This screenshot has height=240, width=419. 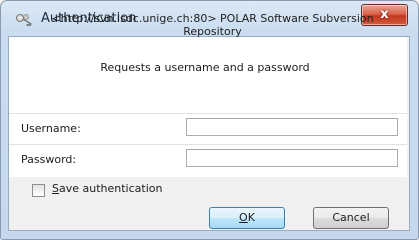 What do you see at coordinates (51, 128) in the screenshot?
I see `username-label: Username:` at bounding box center [51, 128].